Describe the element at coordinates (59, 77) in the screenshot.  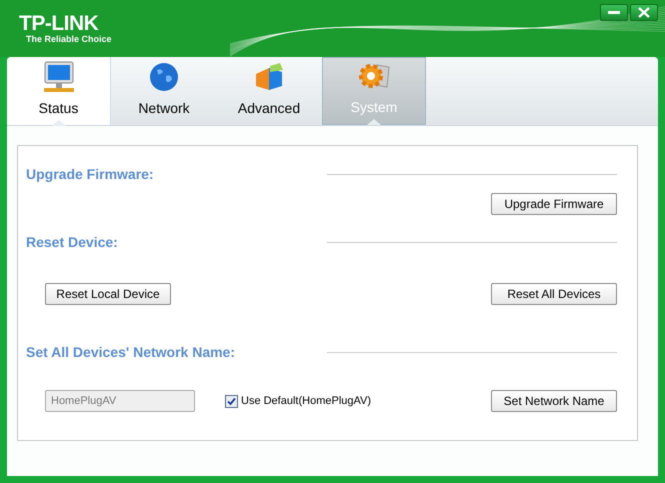
I see `monitor-icon` at that location.